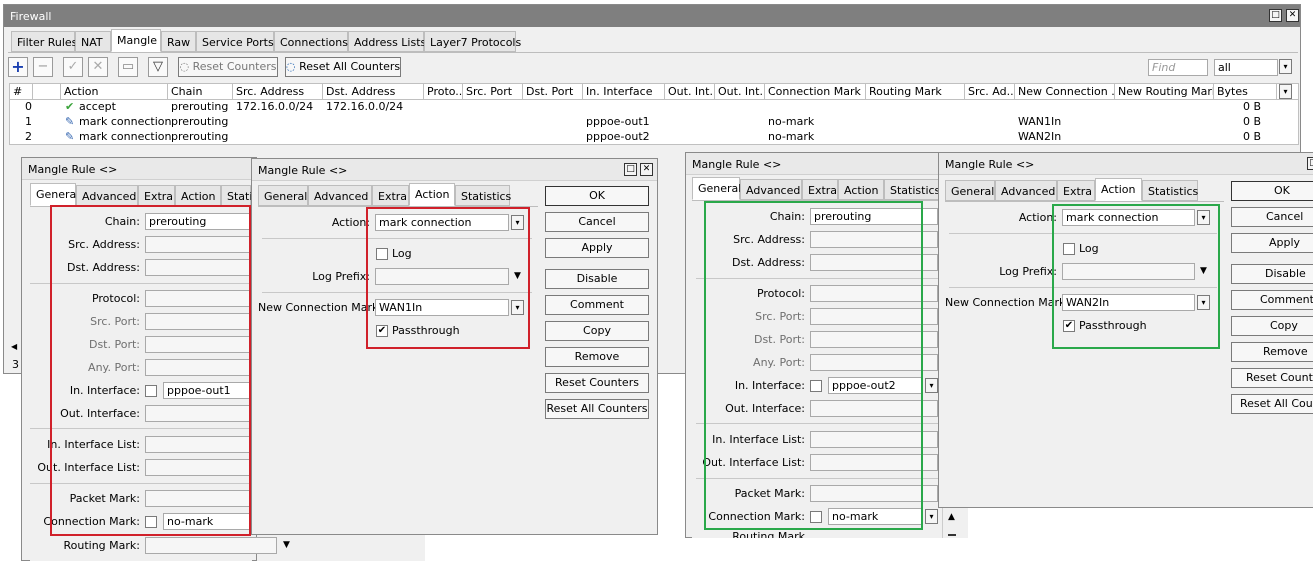 Image resolution: width=1313 pixels, height=561 pixels. What do you see at coordinates (387, 41) in the screenshot?
I see `tab-address-lists: Address Lists` at bounding box center [387, 41].